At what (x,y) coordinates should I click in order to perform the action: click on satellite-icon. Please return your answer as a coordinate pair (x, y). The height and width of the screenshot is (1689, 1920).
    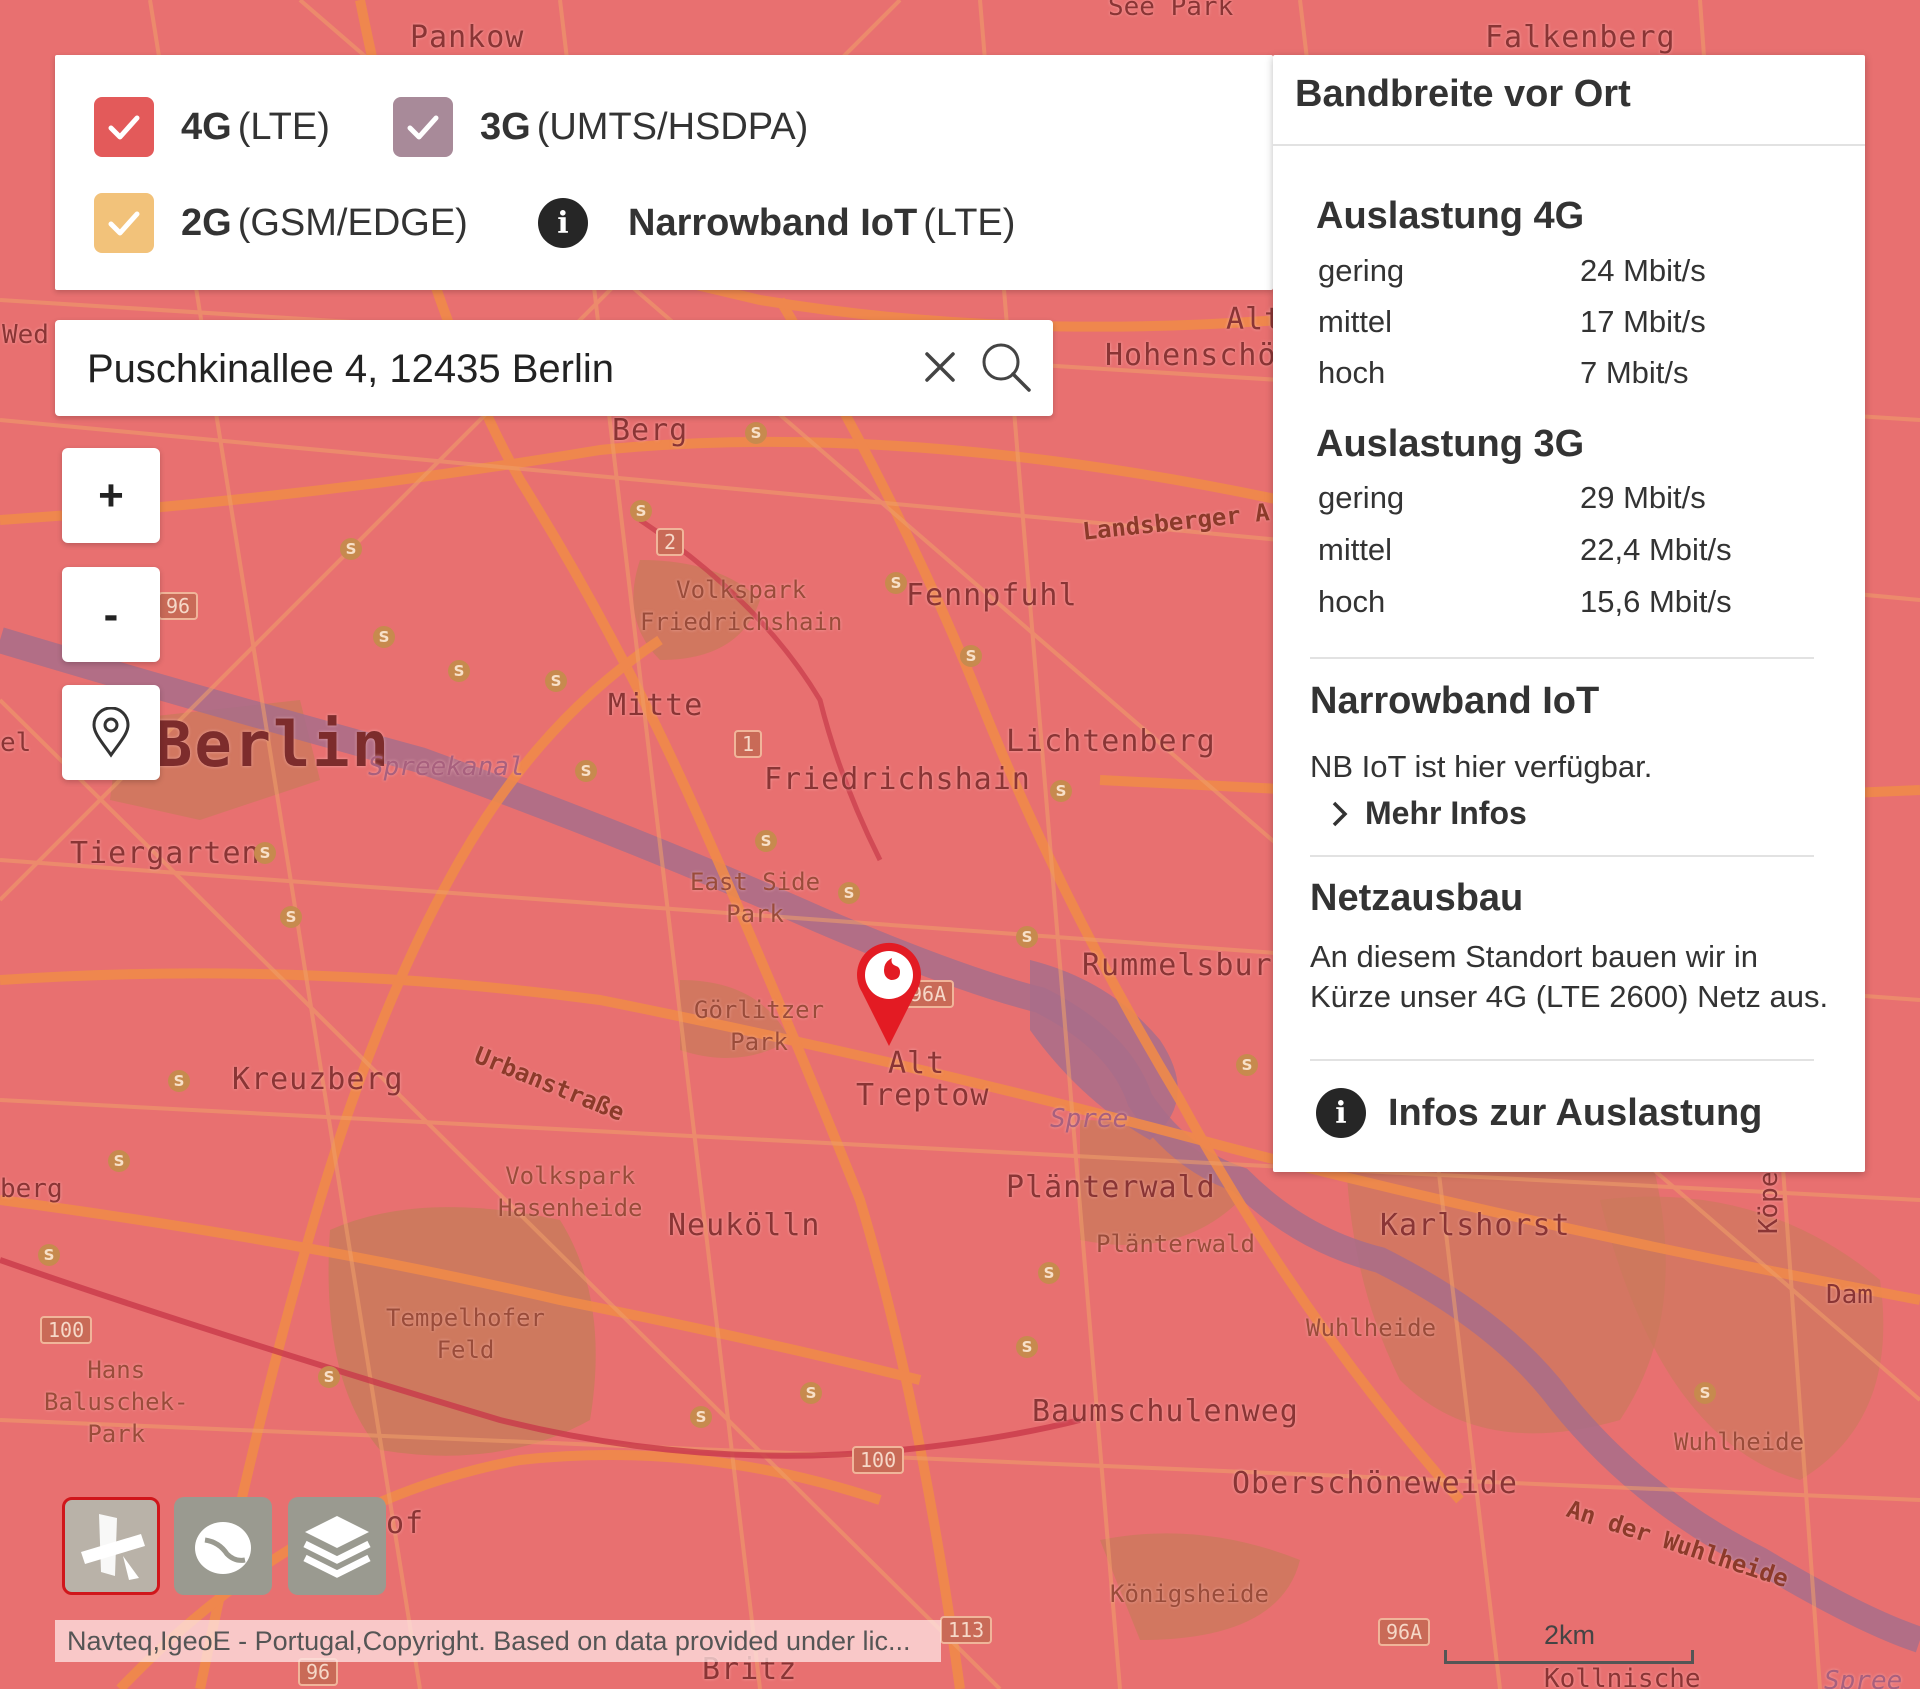
    Looking at the image, I should click on (113, 1547).